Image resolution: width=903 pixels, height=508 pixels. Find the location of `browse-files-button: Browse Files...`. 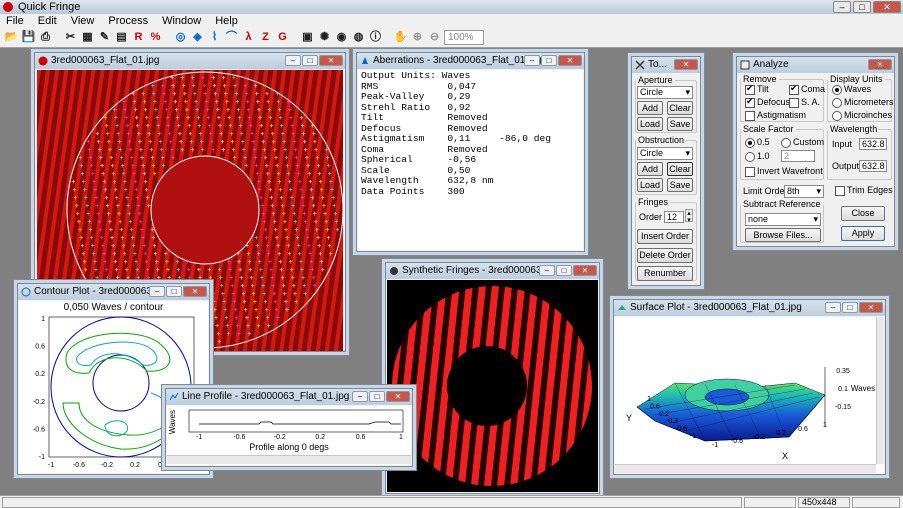

browse-files-button: Browse Files... is located at coordinates (783, 235).